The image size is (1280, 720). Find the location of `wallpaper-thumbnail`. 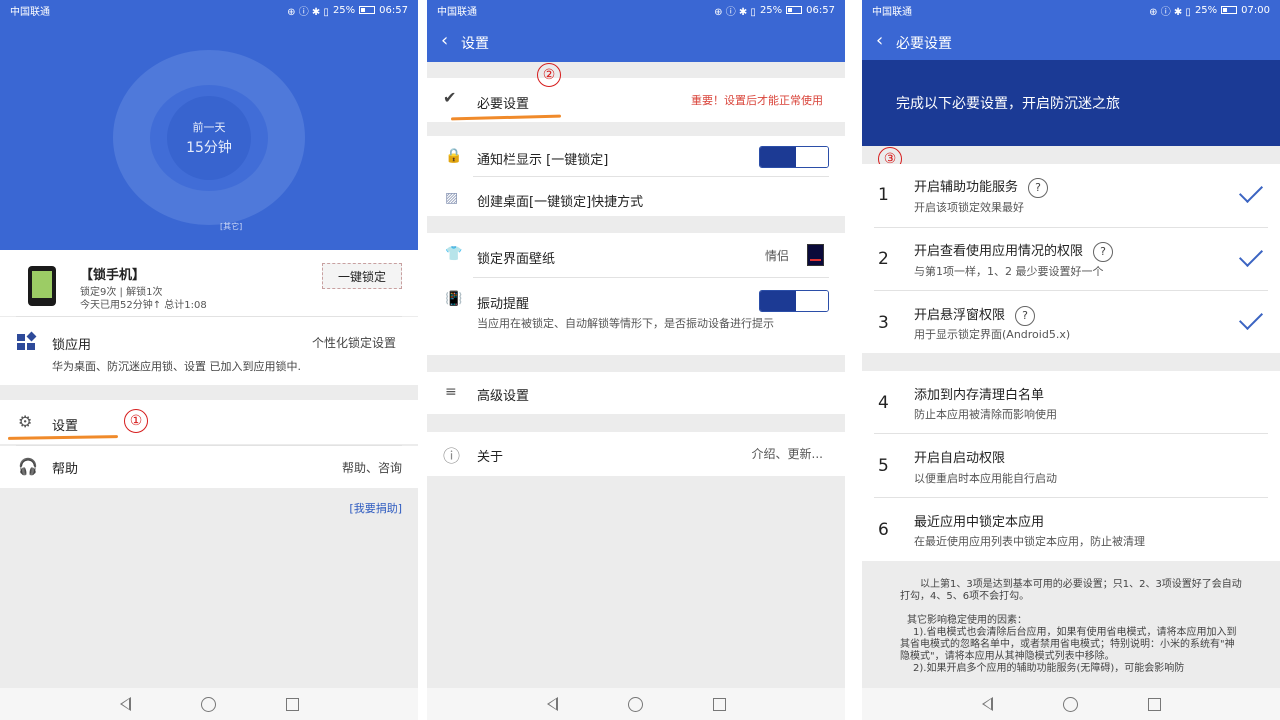

wallpaper-thumbnail is located at coordinates (815, 255).